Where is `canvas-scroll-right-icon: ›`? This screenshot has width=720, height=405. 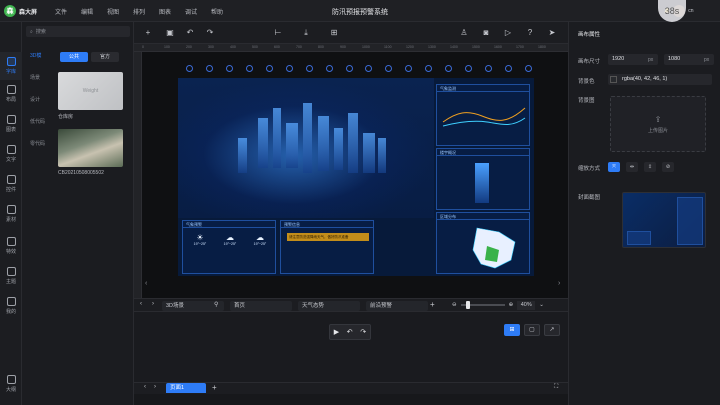 canvas-scroll-right-icon: › is located at coordinates (559, 283).